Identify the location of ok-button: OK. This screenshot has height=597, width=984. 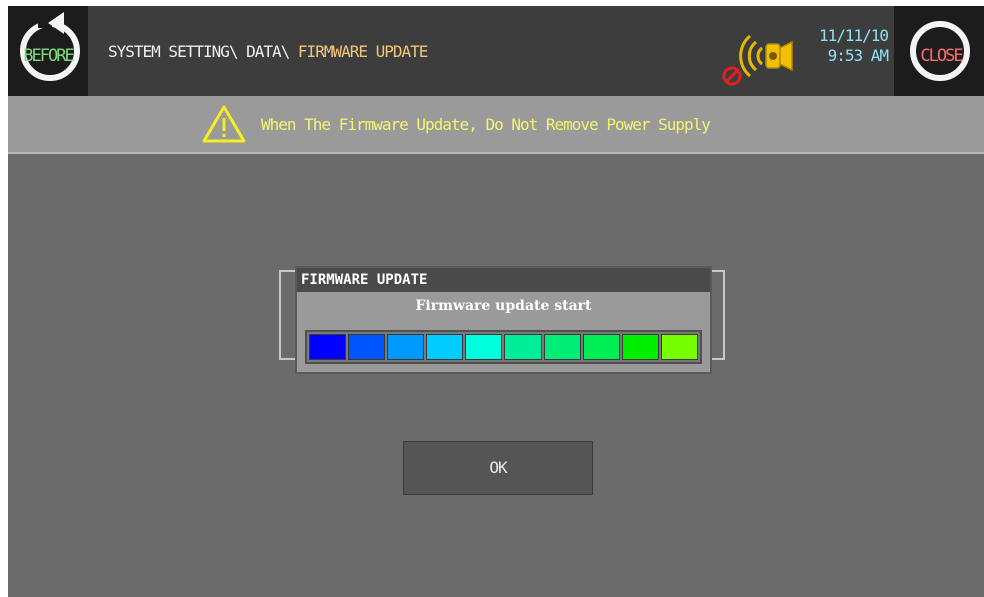
(498, 468).